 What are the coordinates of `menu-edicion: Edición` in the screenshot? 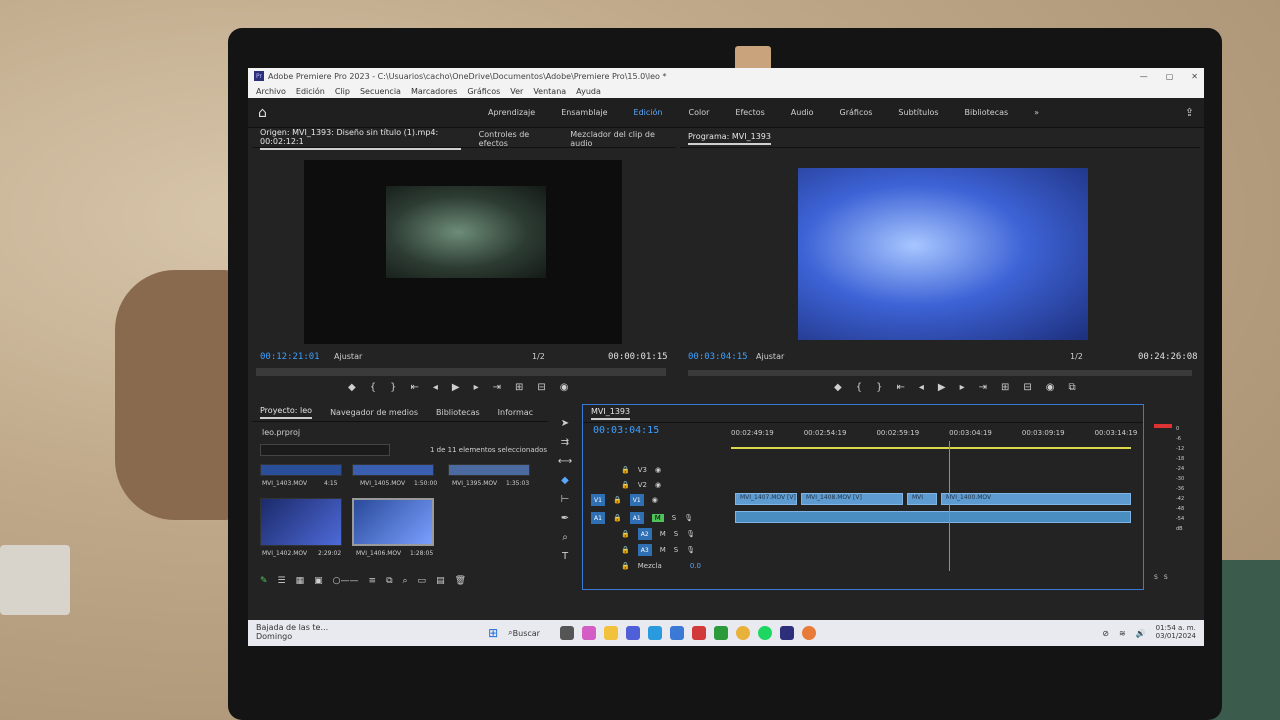 It's located at (310, 91).